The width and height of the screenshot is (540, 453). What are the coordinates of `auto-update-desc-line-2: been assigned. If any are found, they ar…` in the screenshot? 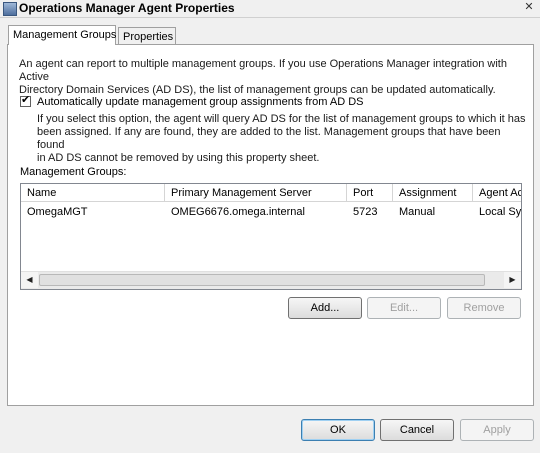 It's located at (269, 138).